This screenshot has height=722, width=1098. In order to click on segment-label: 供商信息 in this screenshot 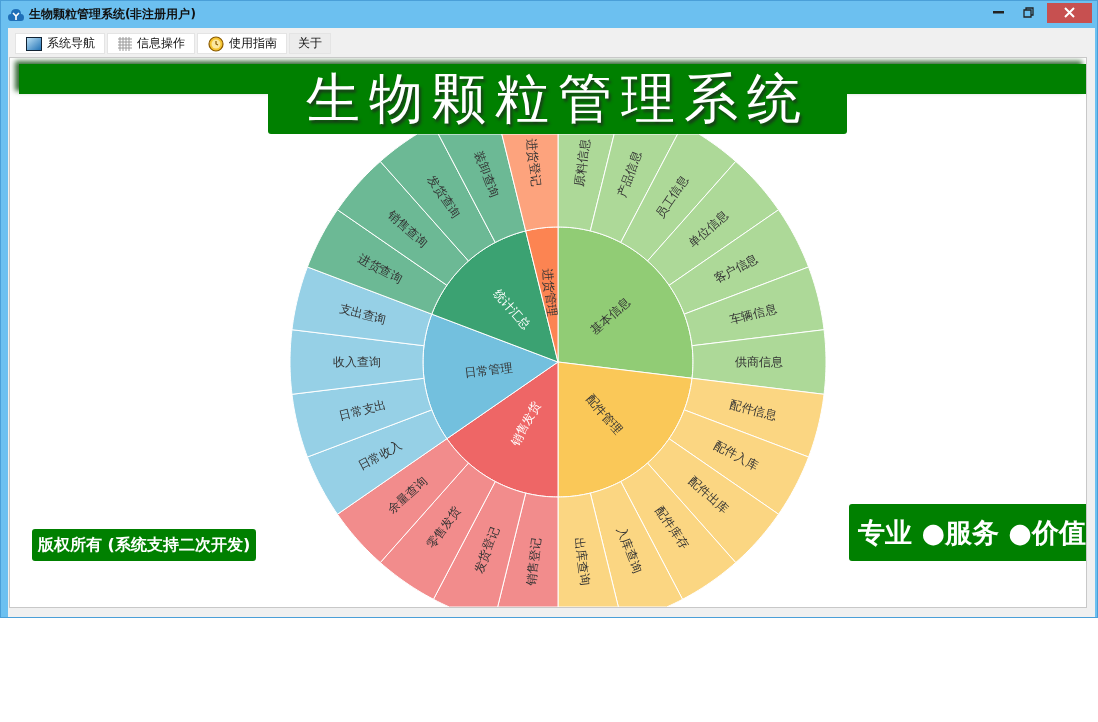, I will do `click(759, 362)`.